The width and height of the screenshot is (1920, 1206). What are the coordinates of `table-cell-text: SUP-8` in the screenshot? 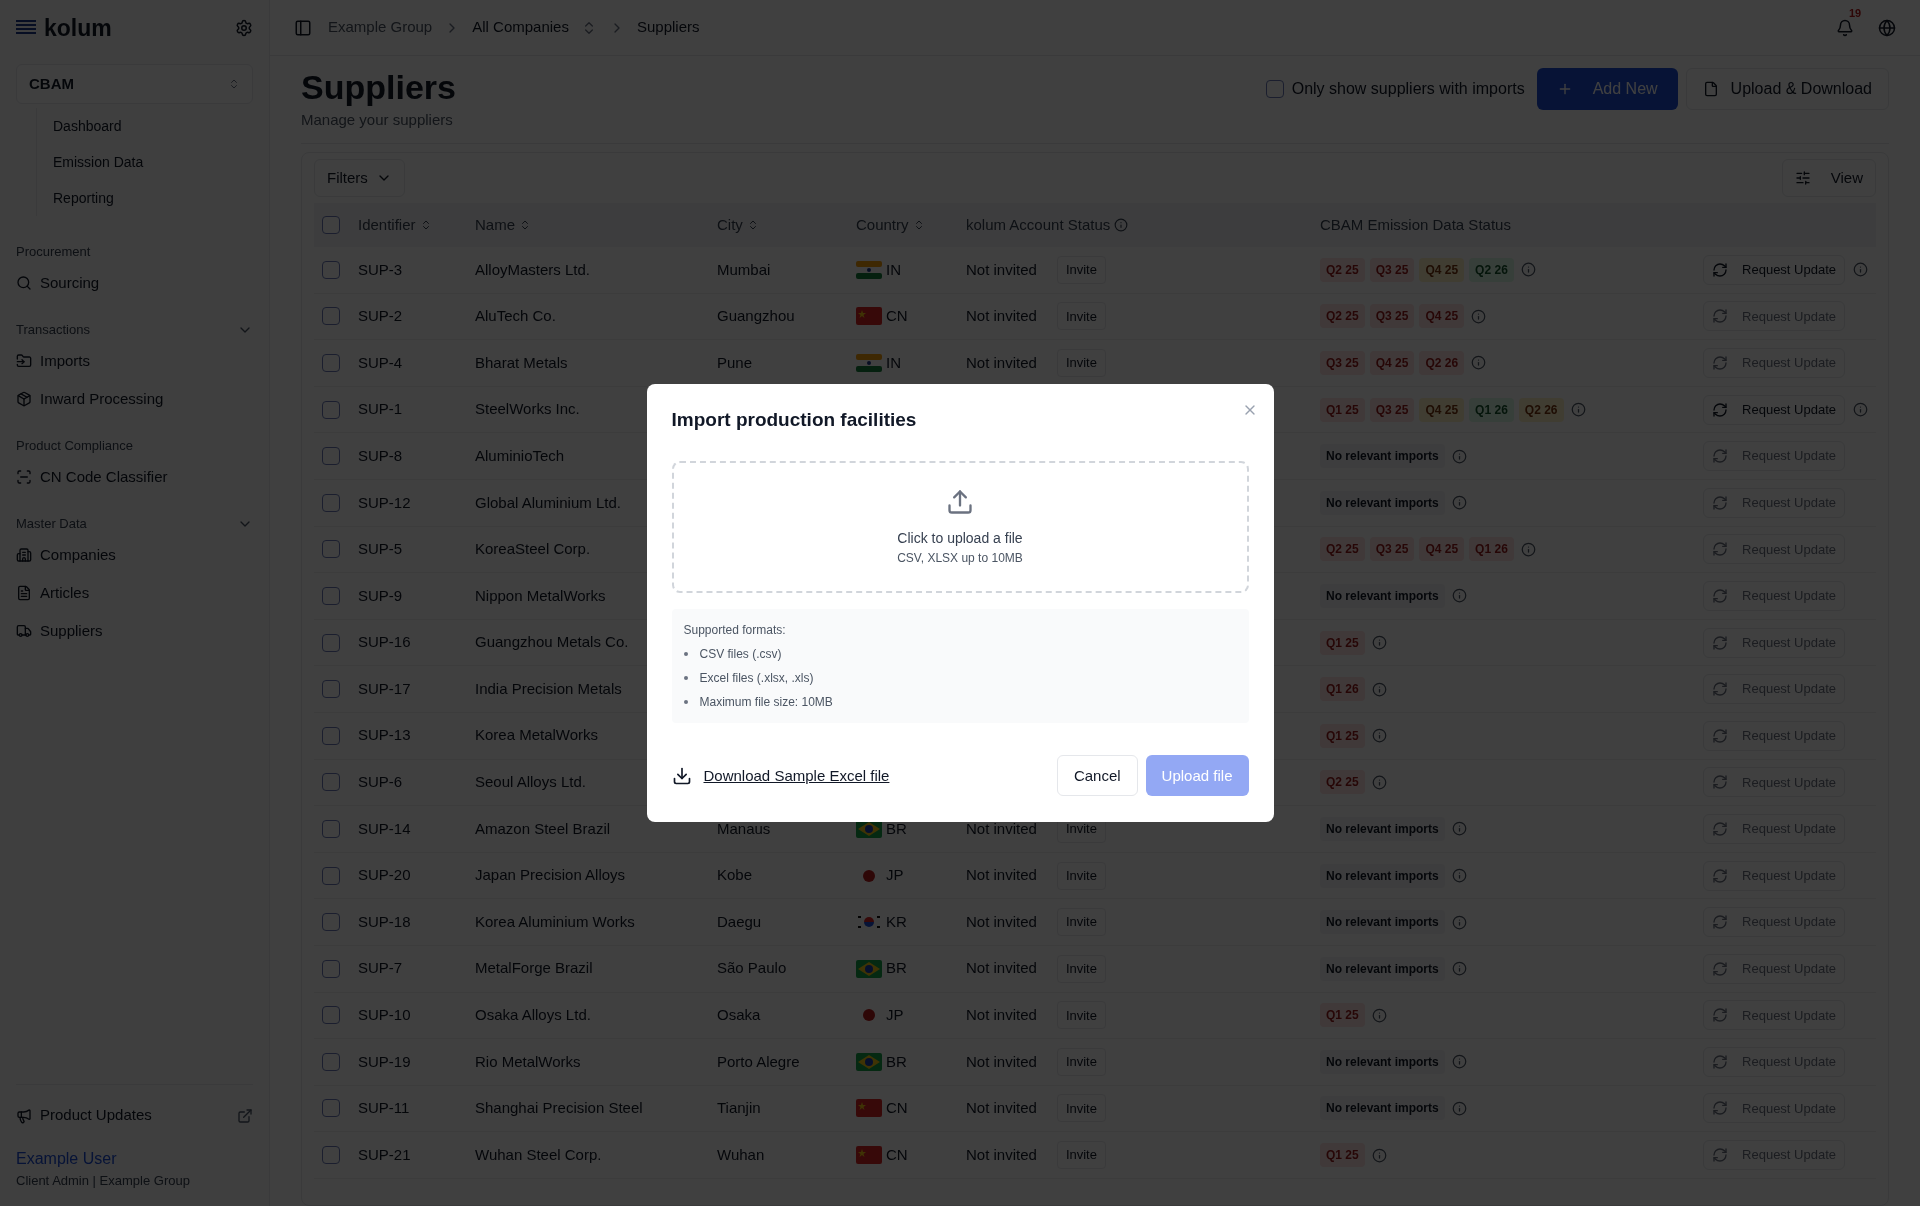 It's located at (380, 455).